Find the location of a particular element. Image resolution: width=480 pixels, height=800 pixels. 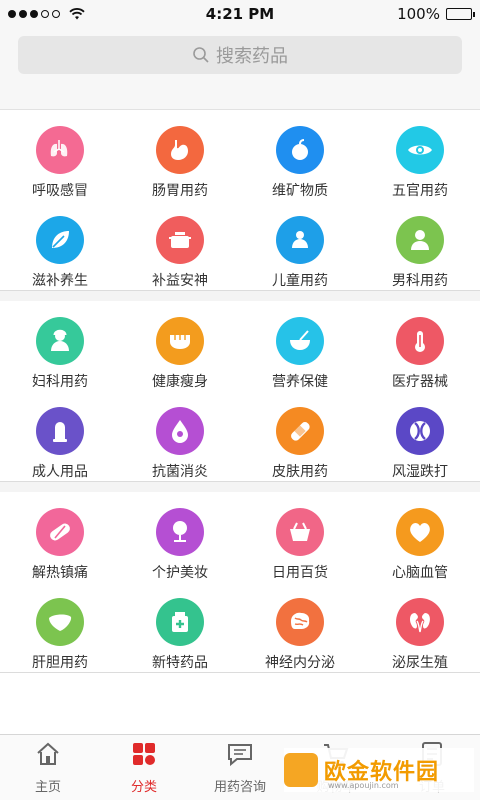

tab-chat: 用药咨询 is located at coordinates (240, 767).